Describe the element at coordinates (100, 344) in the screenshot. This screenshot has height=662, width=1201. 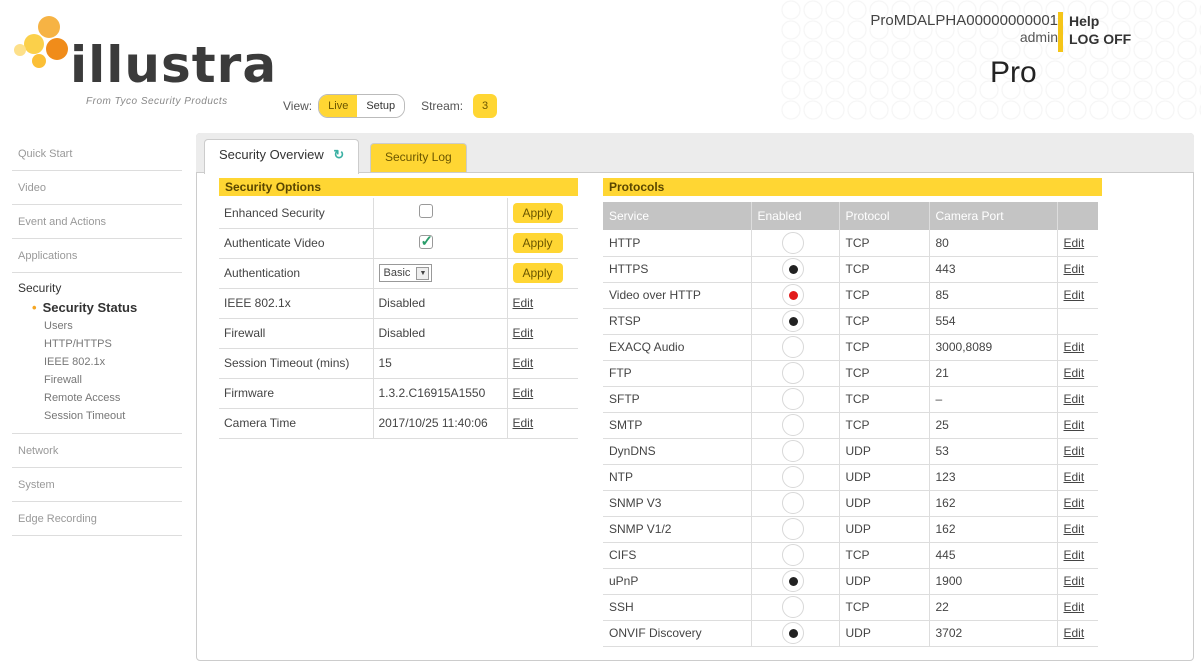
I see `sidebar-item-http-https: HTTP/HTTPS` at that location.